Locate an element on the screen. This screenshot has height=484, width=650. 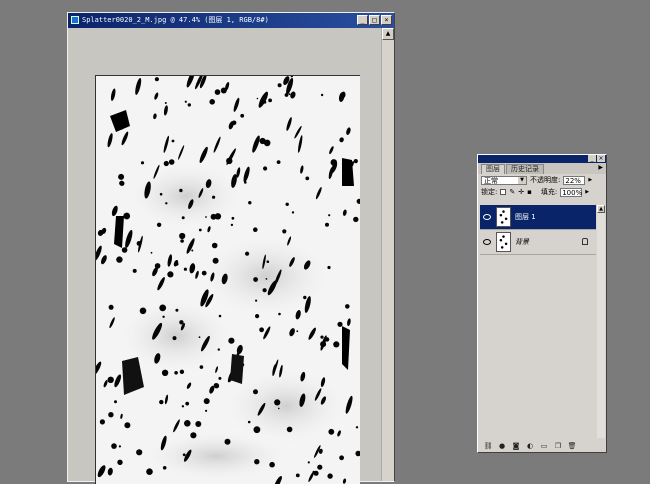
close-button: × is located at coordinates (386, 20).